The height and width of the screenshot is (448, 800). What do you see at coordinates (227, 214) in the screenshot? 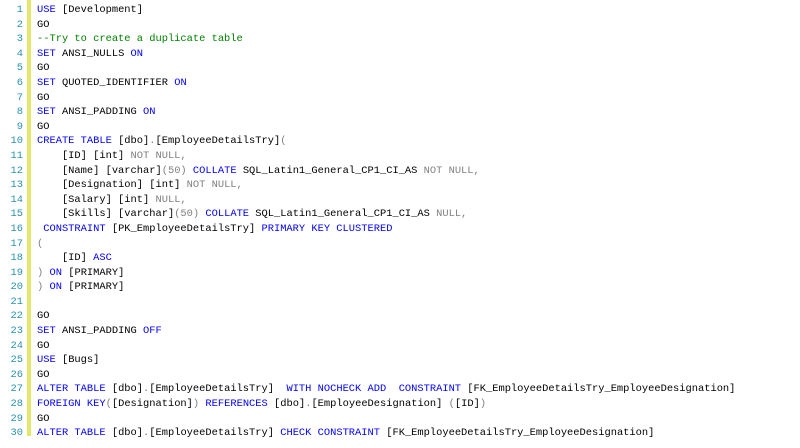
I see `code-token: COLLATE` at bounding box center [227, 214].